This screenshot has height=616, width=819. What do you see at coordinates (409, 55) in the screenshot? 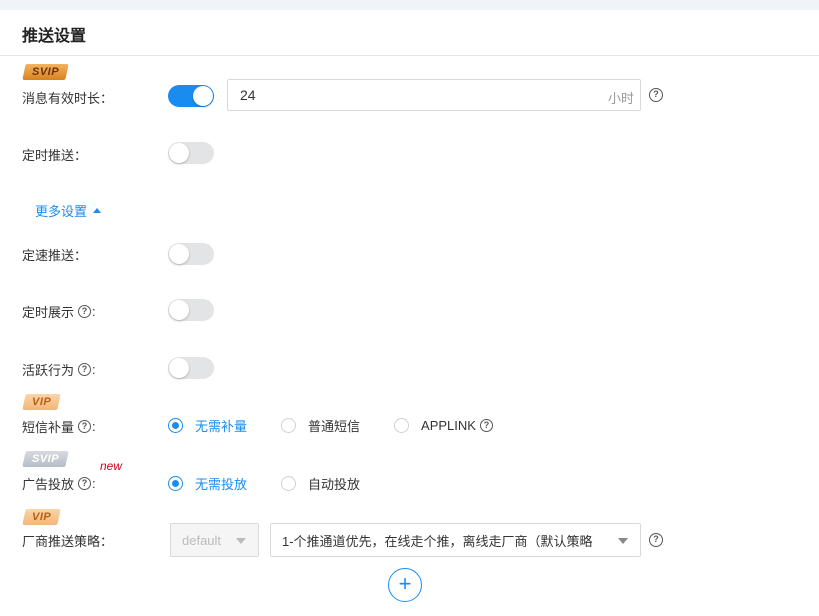
I see `divider` at bounding box center [409, 55].